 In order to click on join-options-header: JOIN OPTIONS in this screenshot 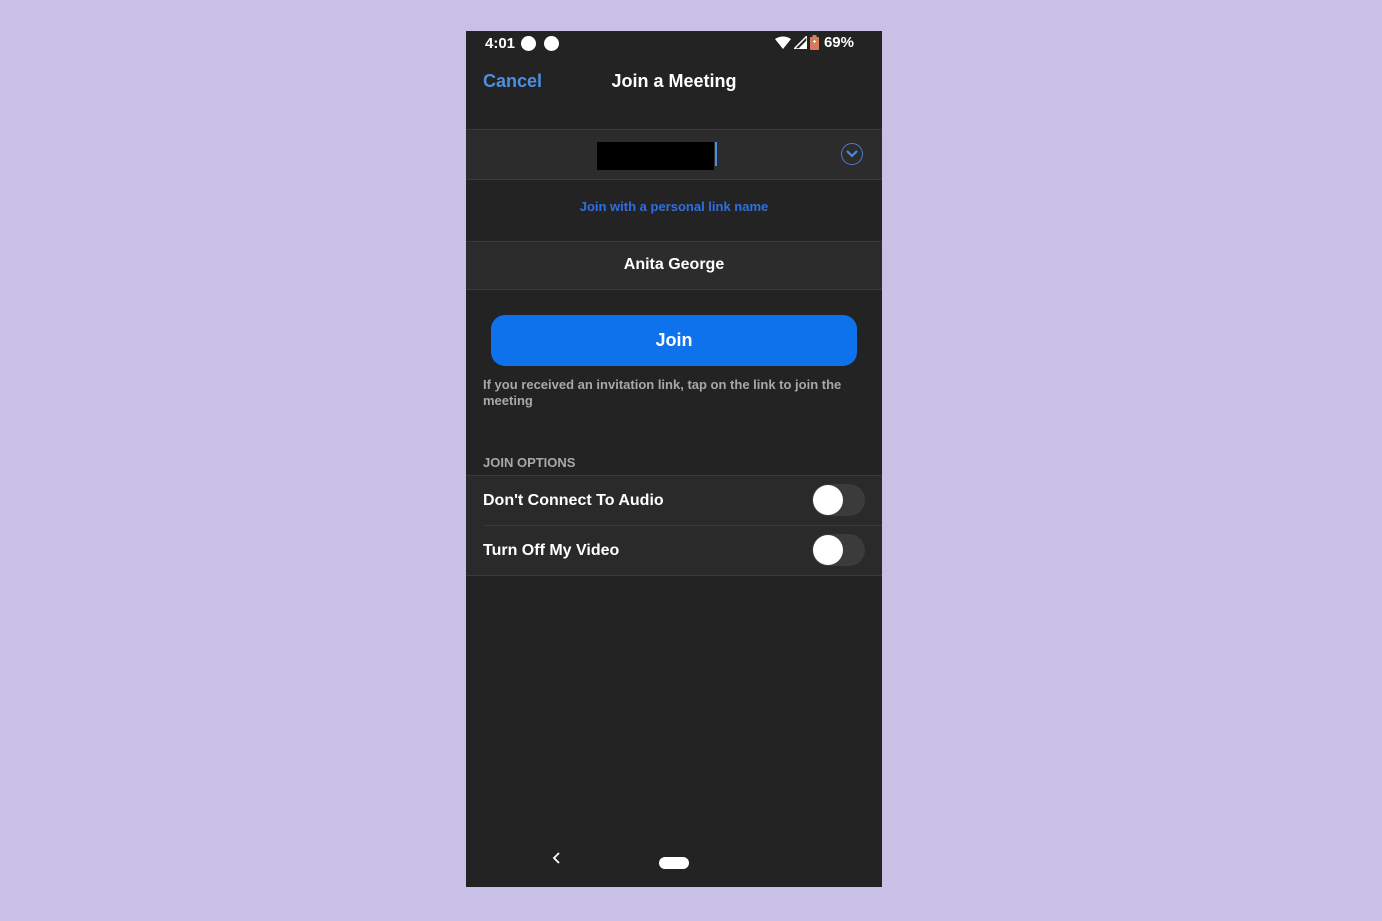, I will do `click(529, 462)`.